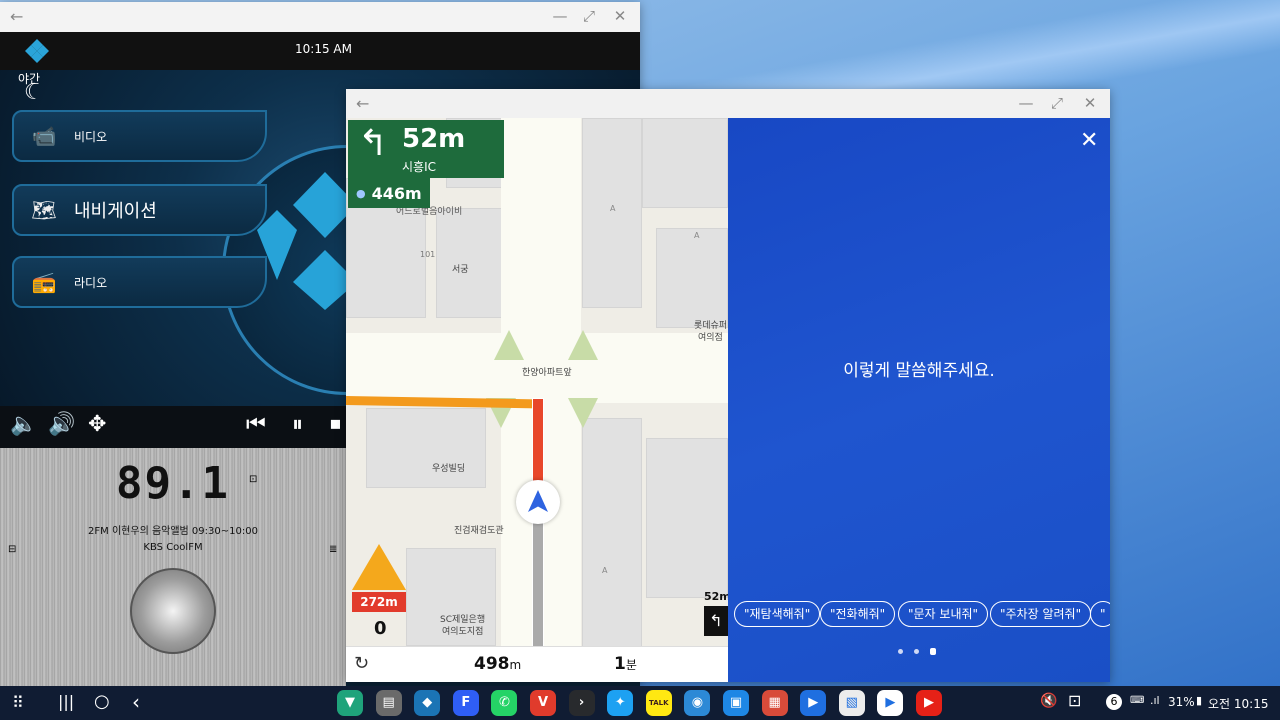  Describe the element at coordinates (538, 502) in the screenshot. I see `current-location-icon` at that location.